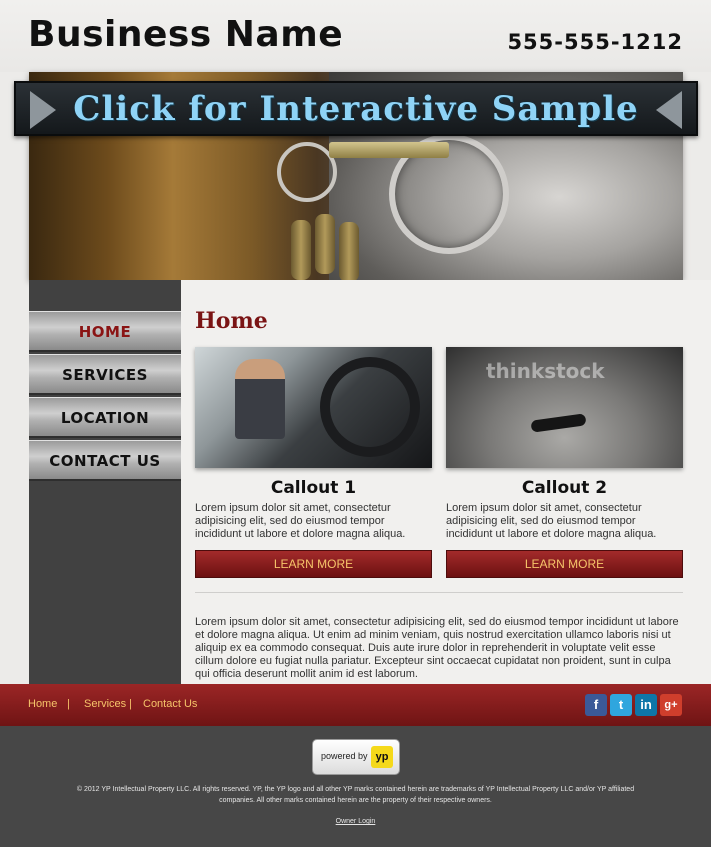 Image resolution: width=711 pixels, height=847 pixels. I want to click on callout-2-learn-more-button: LEARN MORE, so click(564, 564).